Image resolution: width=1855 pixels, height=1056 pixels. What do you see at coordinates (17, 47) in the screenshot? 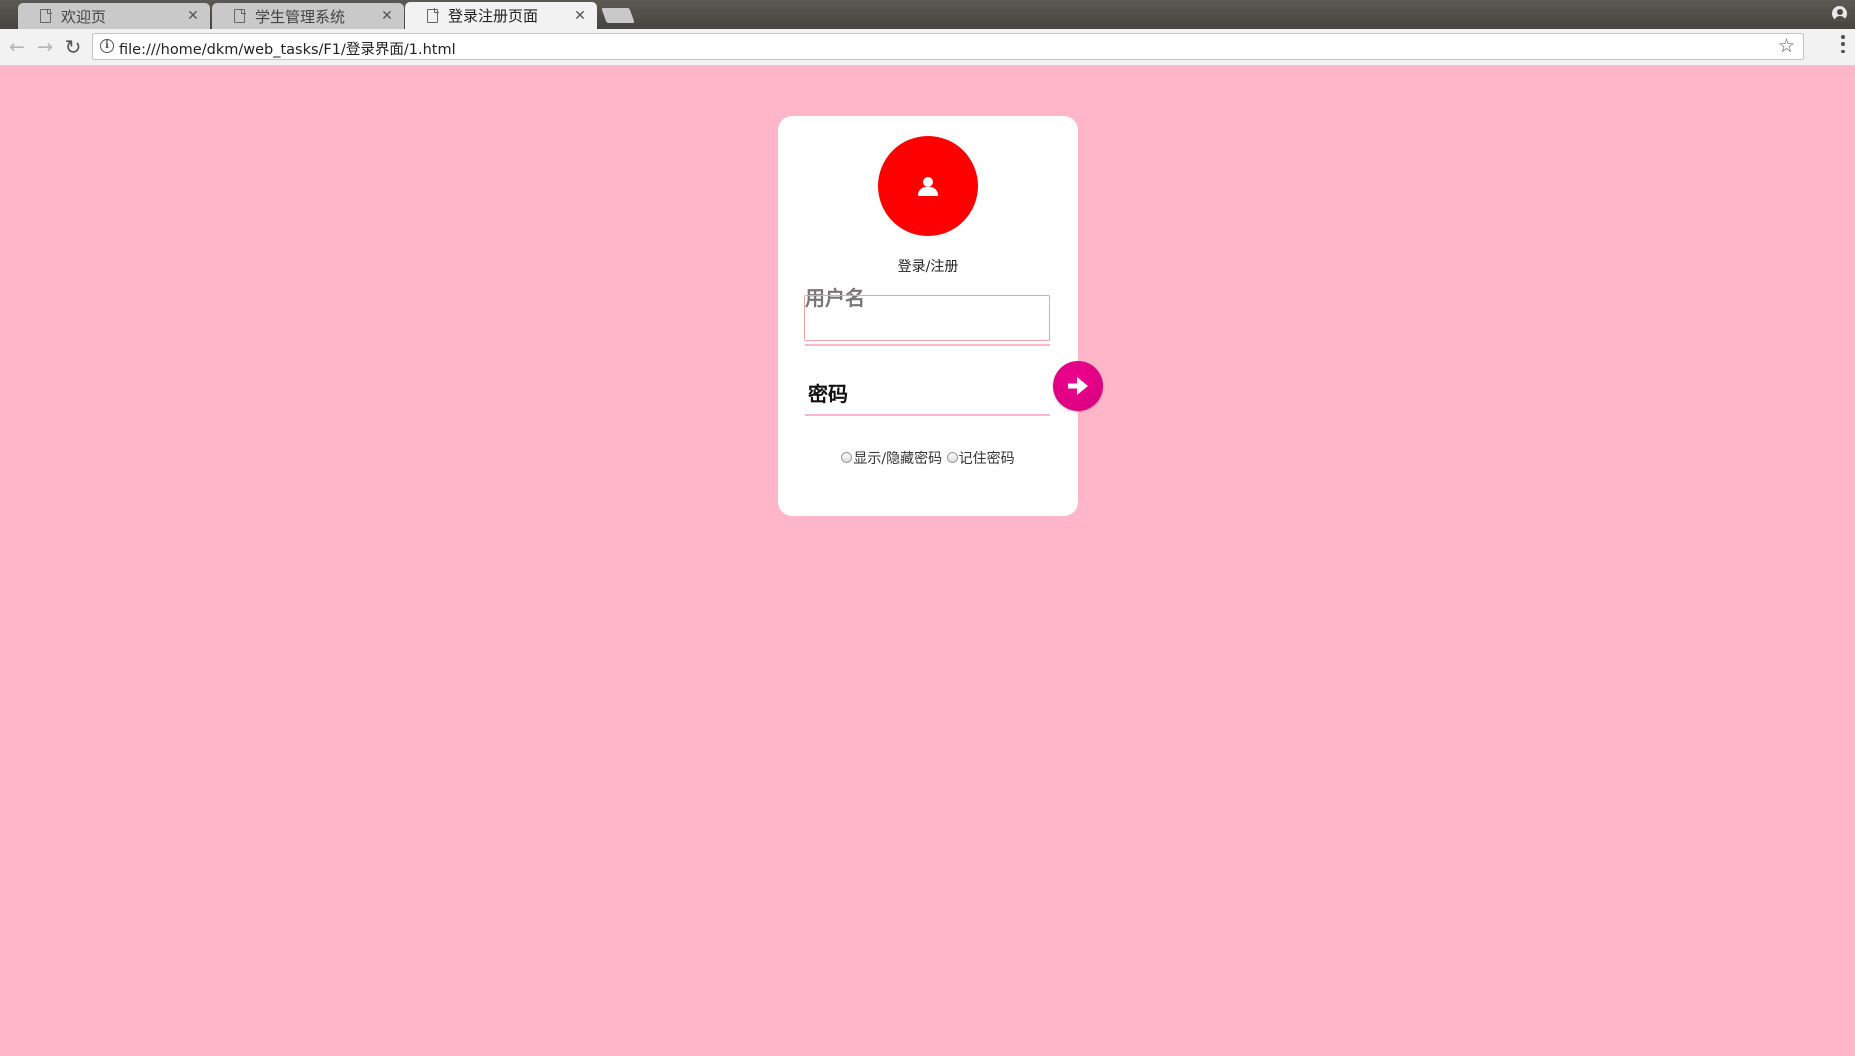
I see `arrow-left-icon: ←` at bounding box center [17, 47].